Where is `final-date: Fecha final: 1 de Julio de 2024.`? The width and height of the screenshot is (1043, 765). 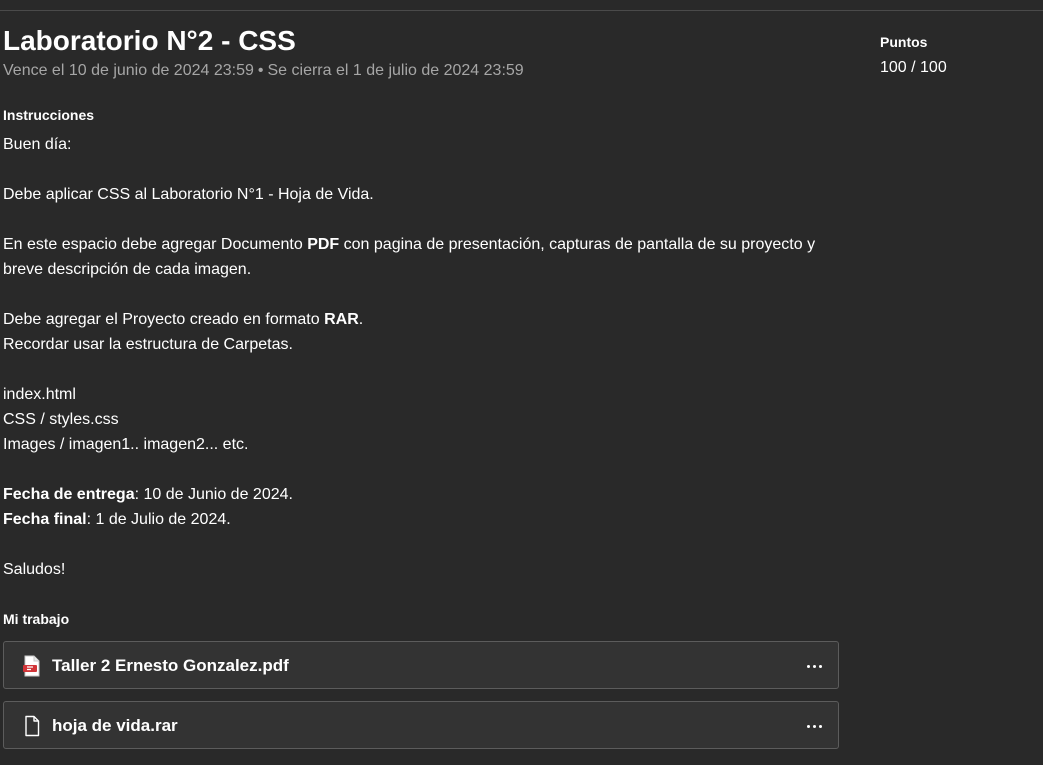 final-date: Fecha final: 1 de Julio de 2024. is located at coordinates (117, 519).